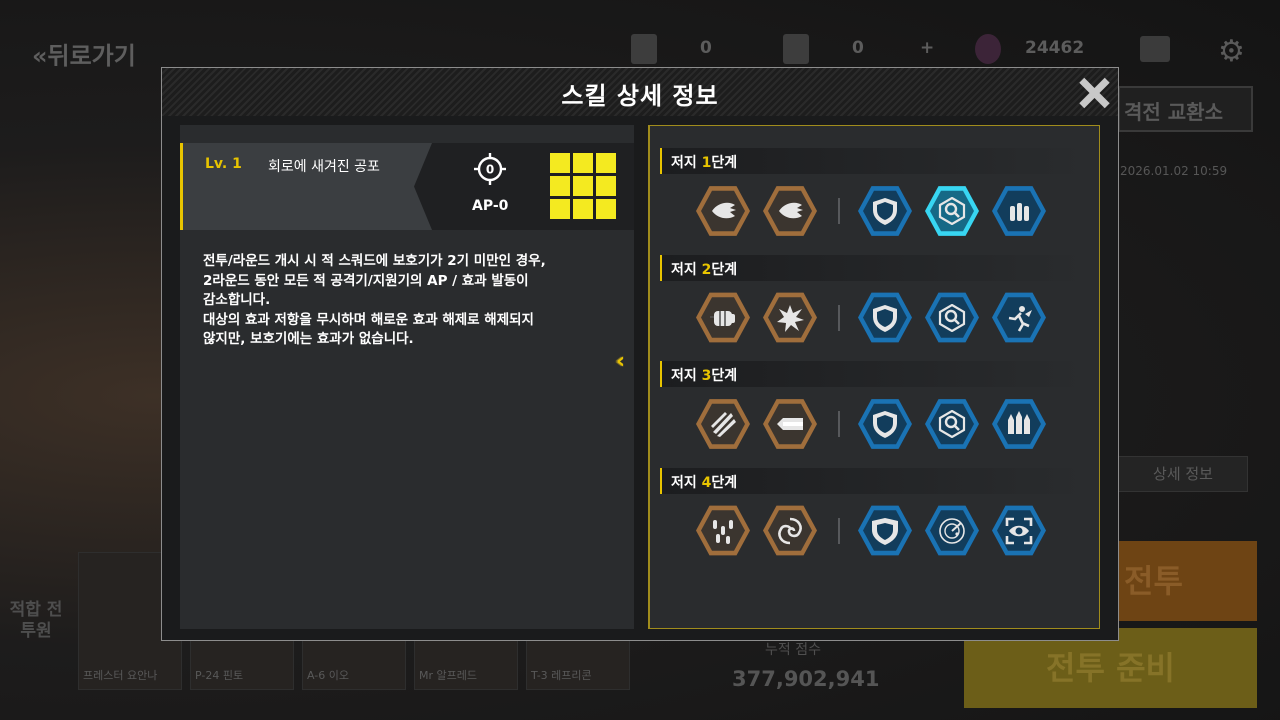 This screenshot has height=720, width=1280. Describe the element at coordinates (1187, 581) in the screenshot. I see `battle-button: 전투` at that location.